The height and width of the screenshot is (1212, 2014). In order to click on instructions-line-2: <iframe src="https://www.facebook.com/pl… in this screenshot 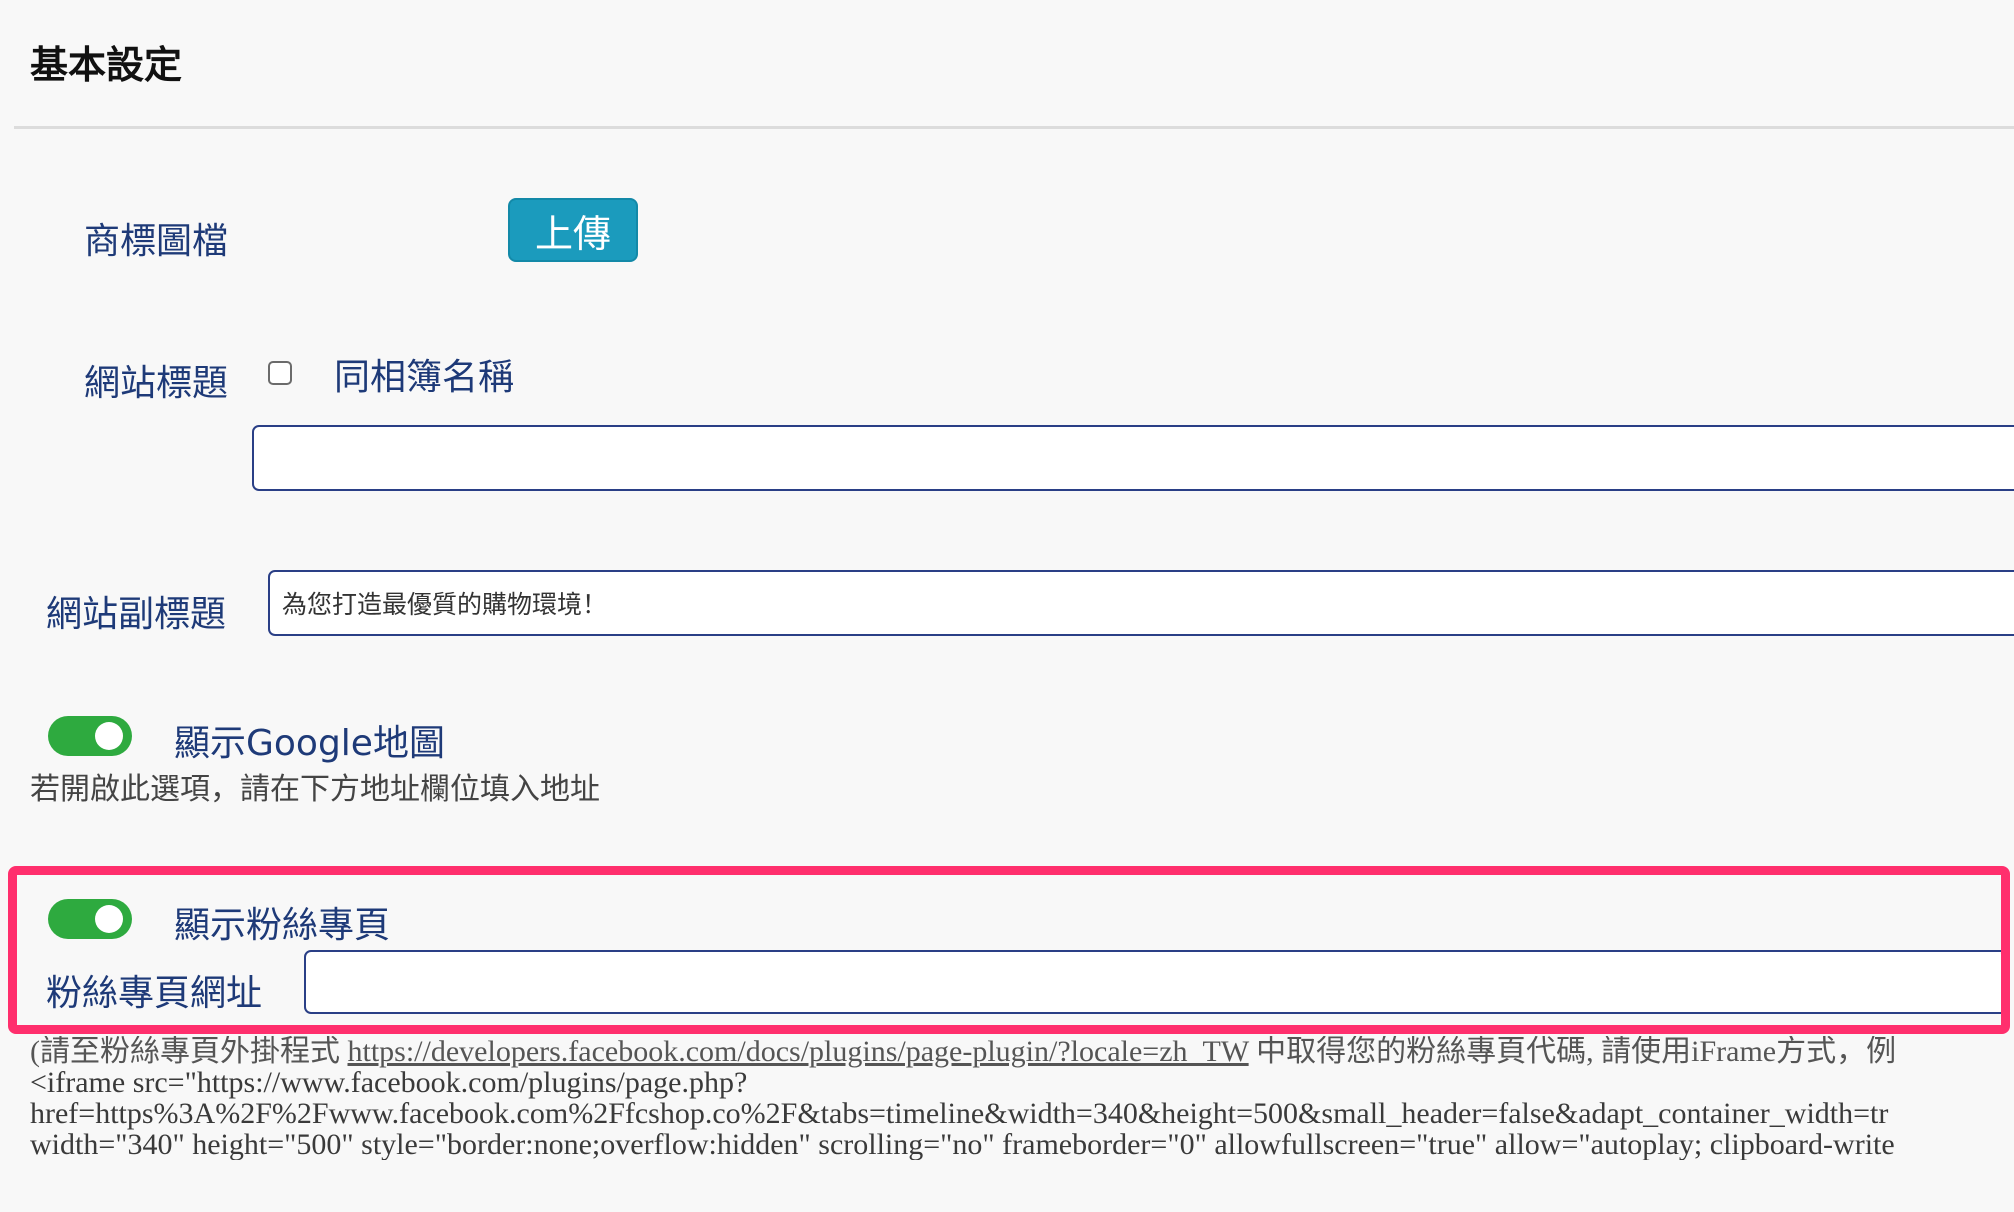, I will do `click(389, 1082)`.